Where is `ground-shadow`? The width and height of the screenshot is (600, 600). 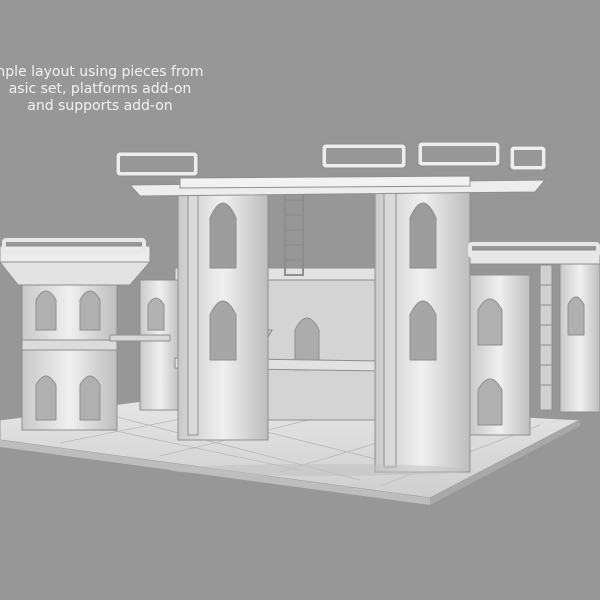 ground-shadow is located at coordinates (320, 470).